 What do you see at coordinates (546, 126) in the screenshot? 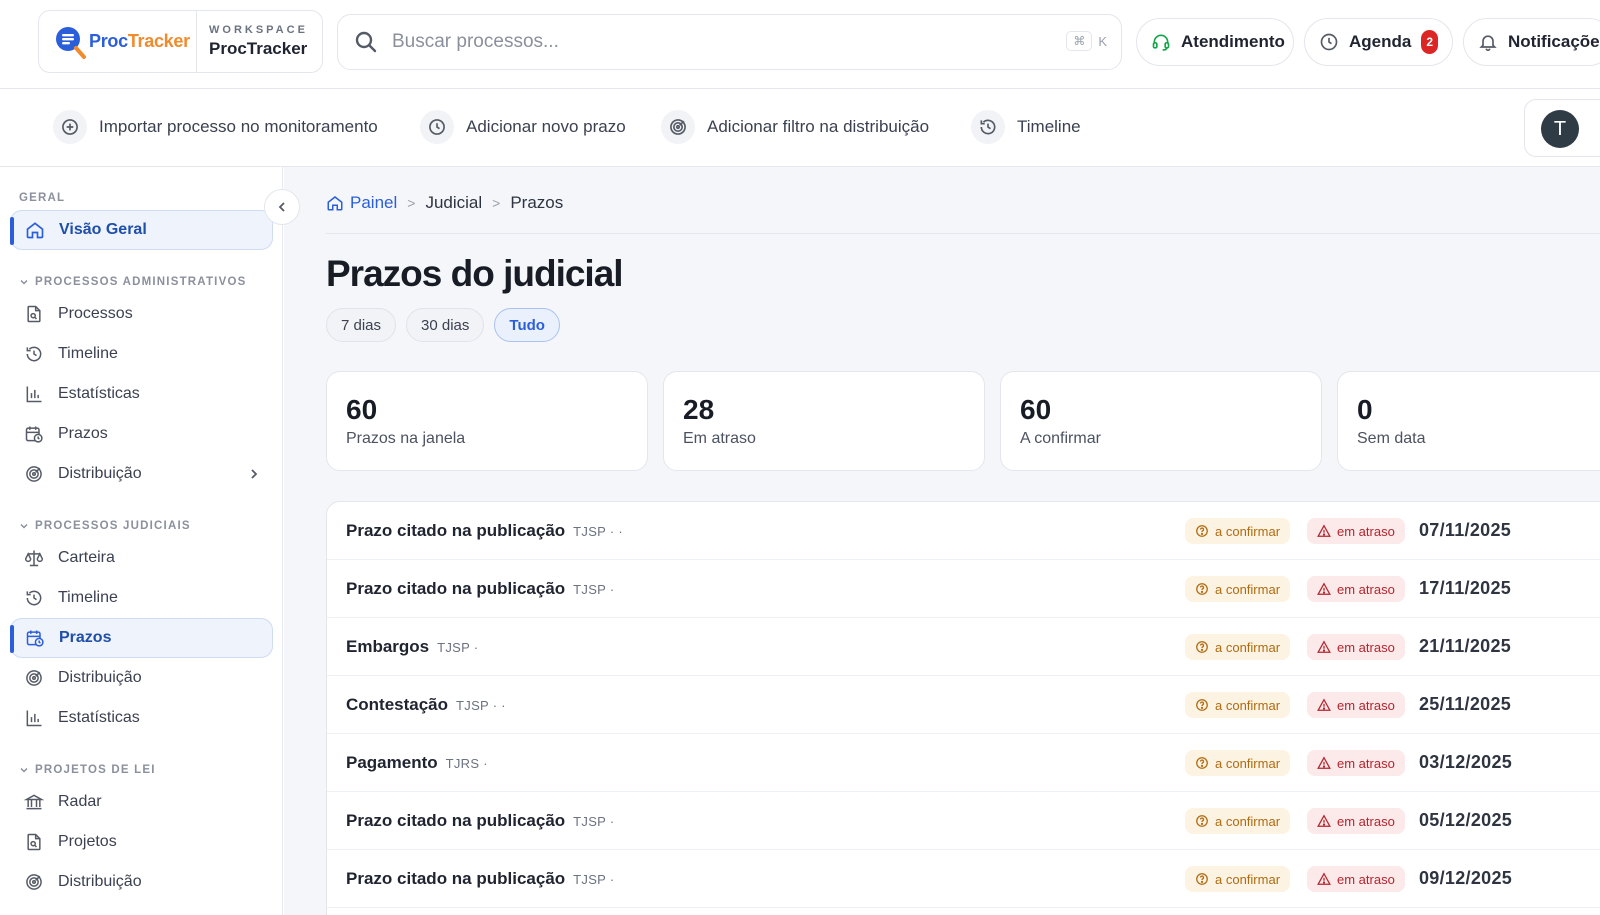
I see `add-deadline-label: Adicionar novo prazo` at bounding box center [546, 126].